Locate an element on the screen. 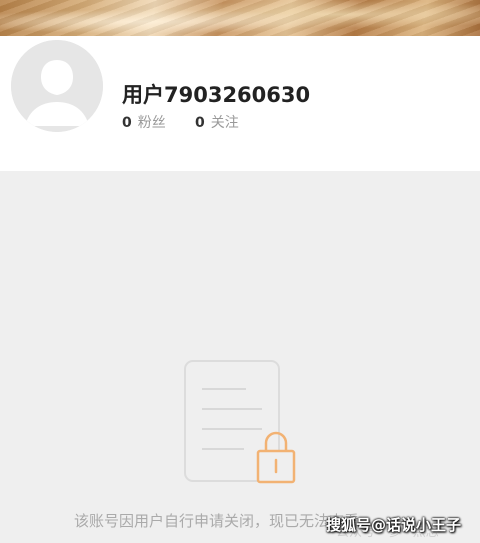 Image resolution: width=480 pixels, height=543 pixels. watermark: 公众号 · 参 · 点念 搜狐号@话说小王子 is located at coordinates (397, 526).